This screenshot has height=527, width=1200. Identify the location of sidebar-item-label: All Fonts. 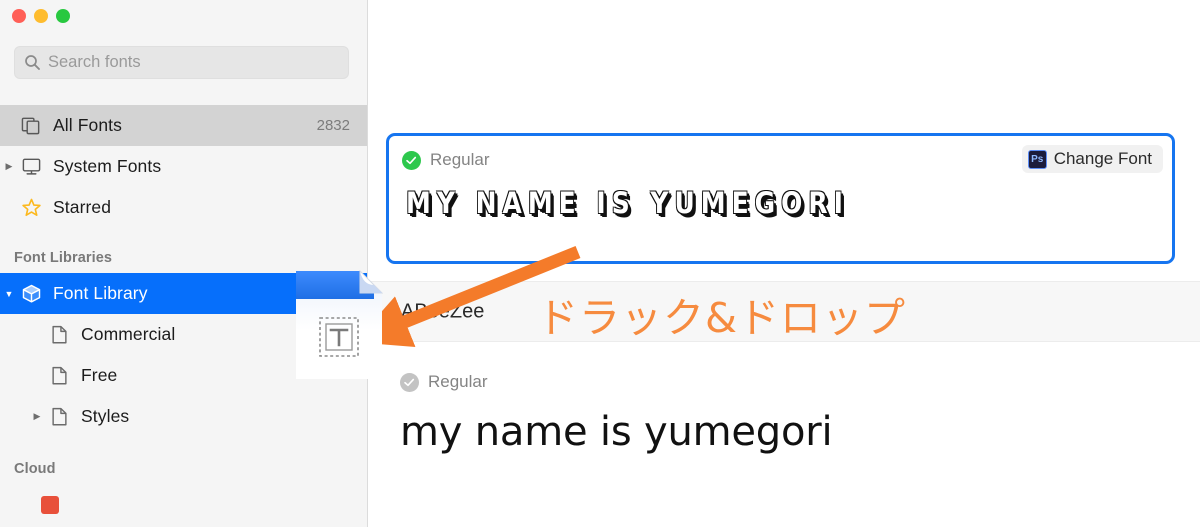
(87, 125).